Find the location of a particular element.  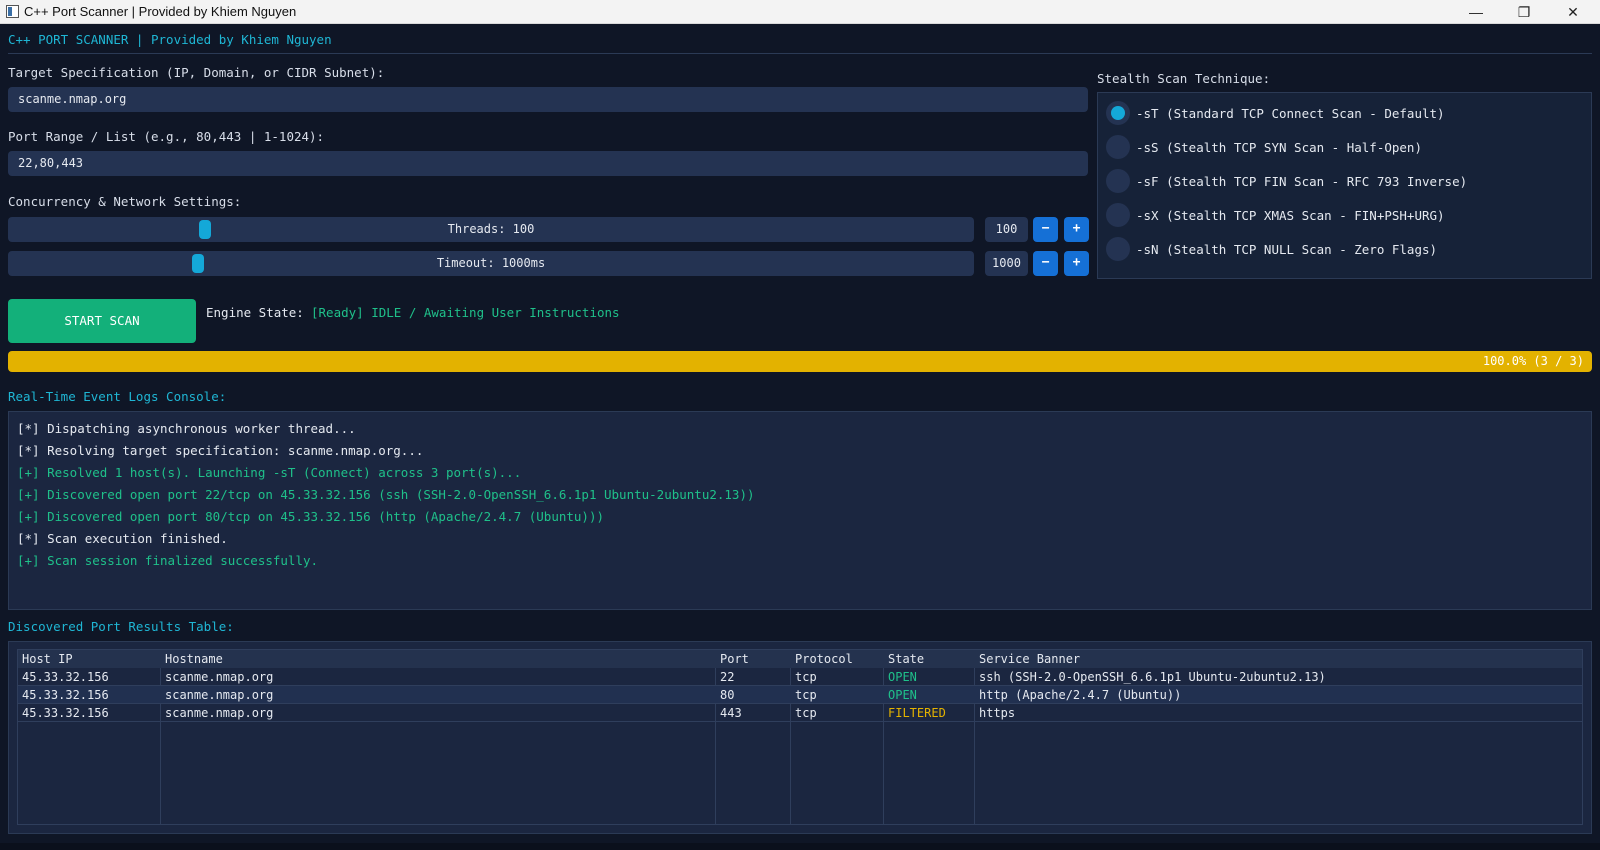

table-cell: FILTERED is located at coordinates (917, 713).